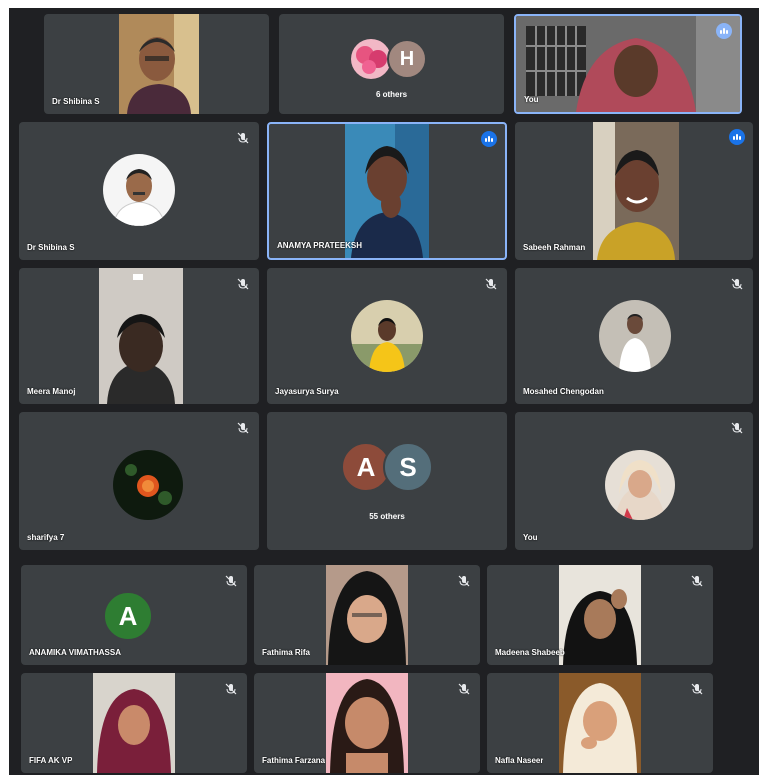 The width and height of the screenshot is (761, 777). I want to click on participant-name: Meera Manoj, so click(51, 391).